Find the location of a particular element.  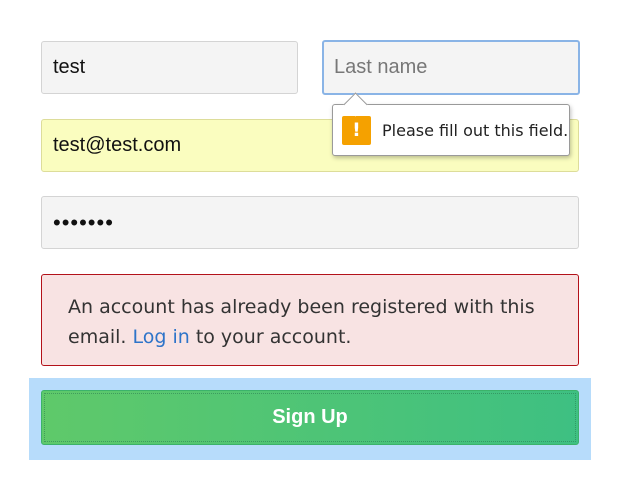

signup-button-label: Sign Up is located at coordinates (310, 417).